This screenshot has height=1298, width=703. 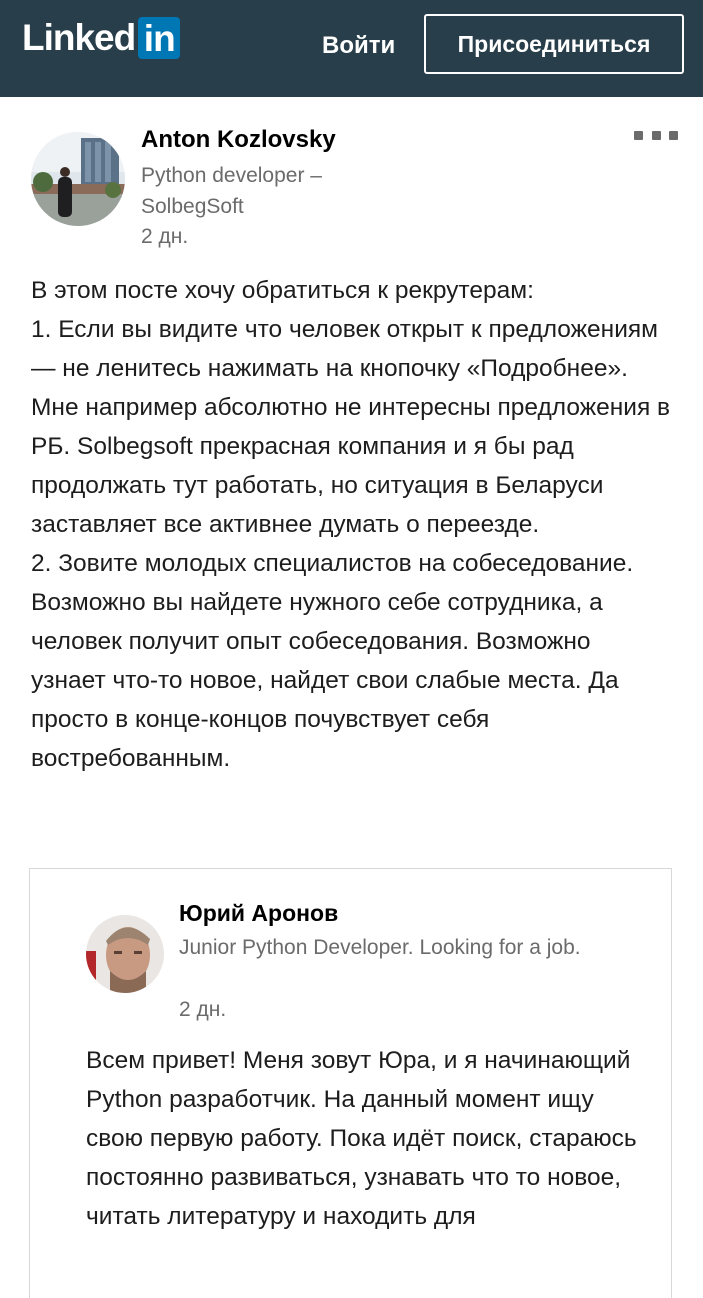 I want to click on top-navigation-bar: Linked in Войти Присоединиться, so click(x=351, y=48).